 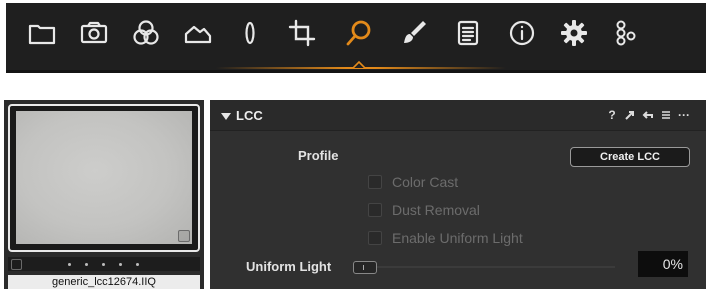 I want to click on magnifier-icon, so click(x=359, y=33).